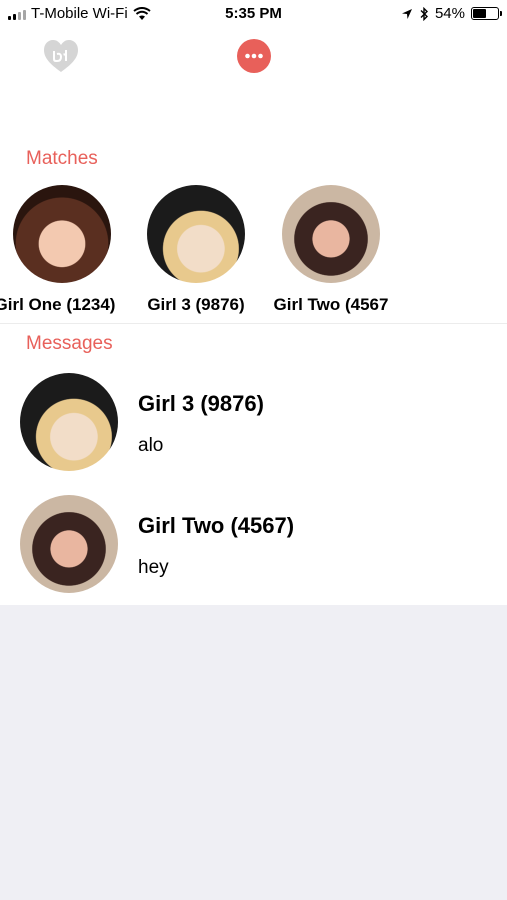 Image resolution: width=507 pixels, height=900 pixels. I want to click on section-divider, so click(253, 323).